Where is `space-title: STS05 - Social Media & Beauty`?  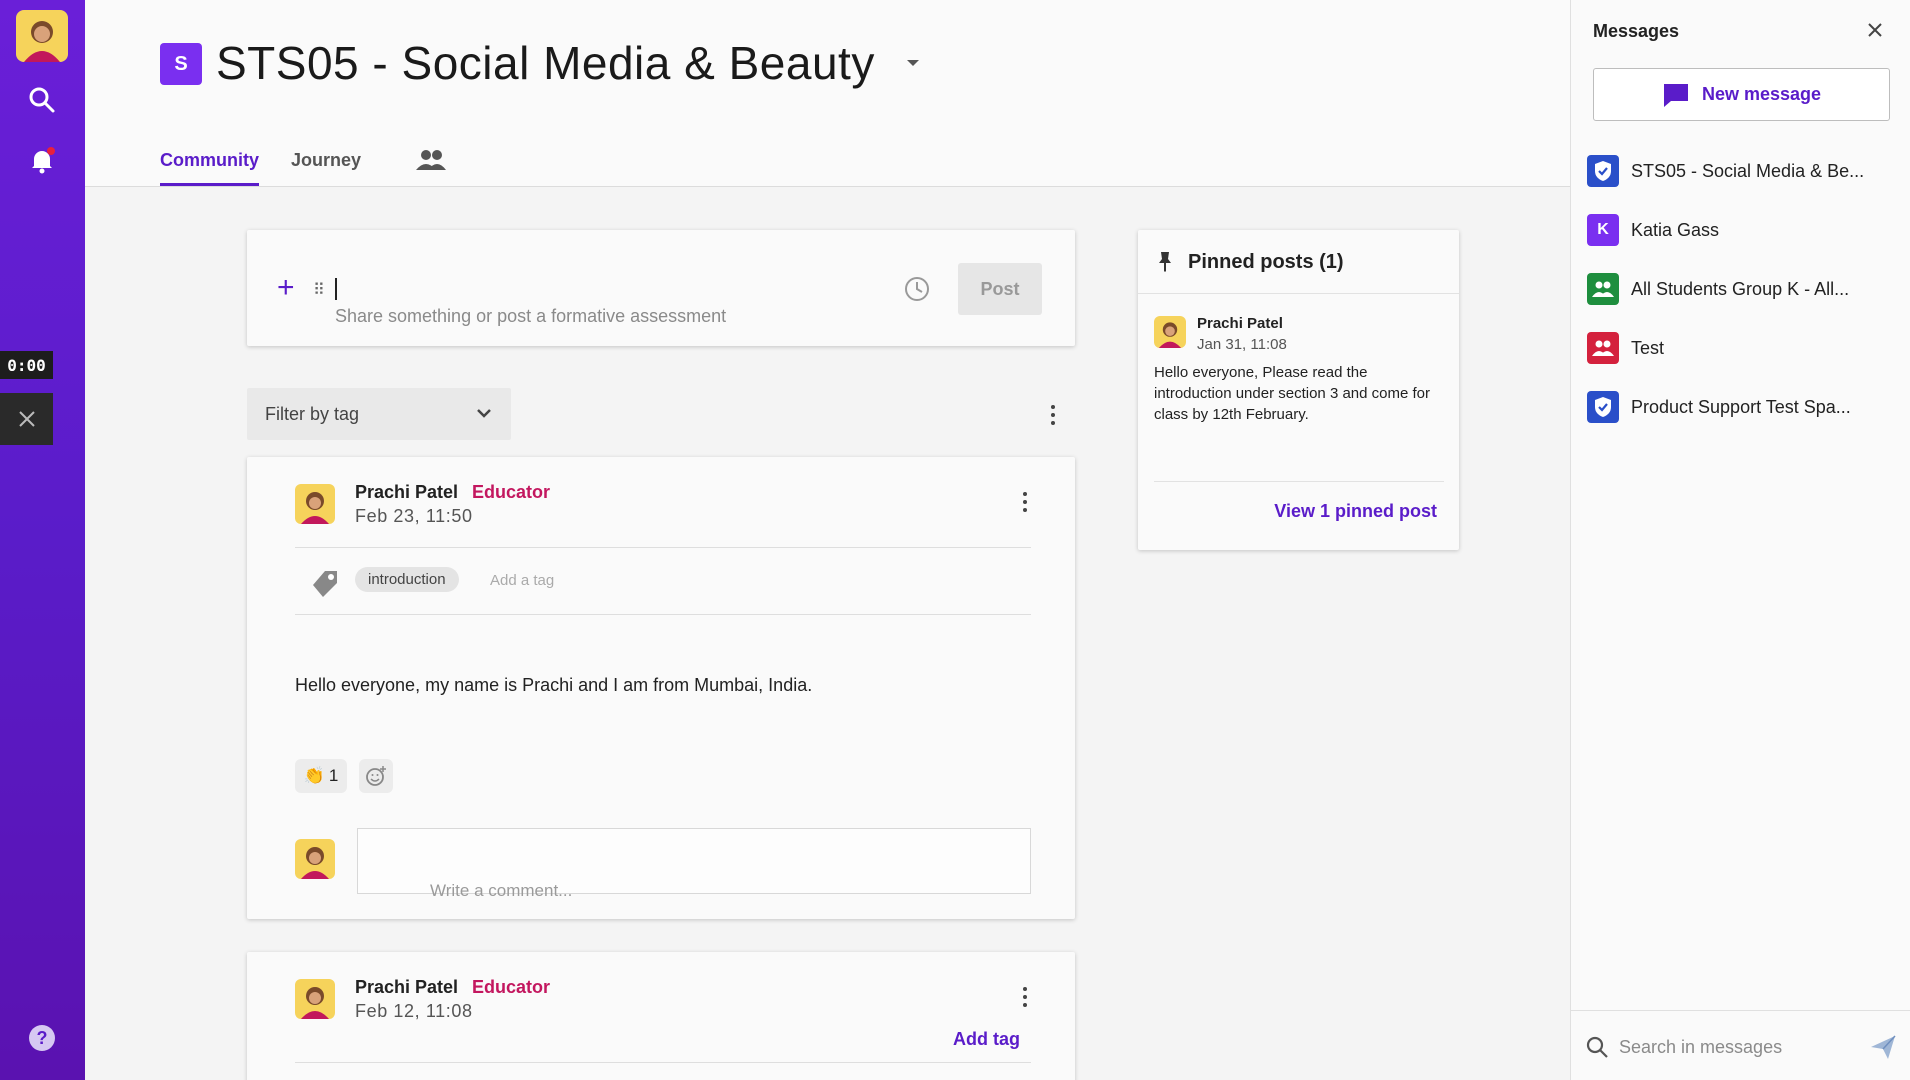
space-title: STS05 - Social Media & Beauty is located at coordinates (545, 63).